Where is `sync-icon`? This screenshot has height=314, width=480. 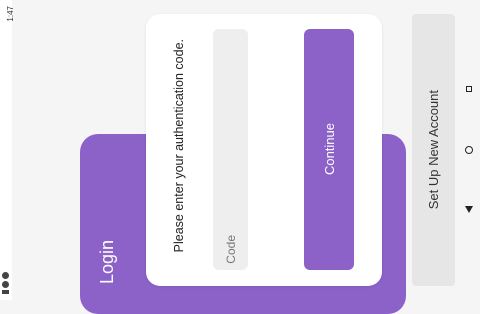
sync-icon is located at coordinates (5, 284).